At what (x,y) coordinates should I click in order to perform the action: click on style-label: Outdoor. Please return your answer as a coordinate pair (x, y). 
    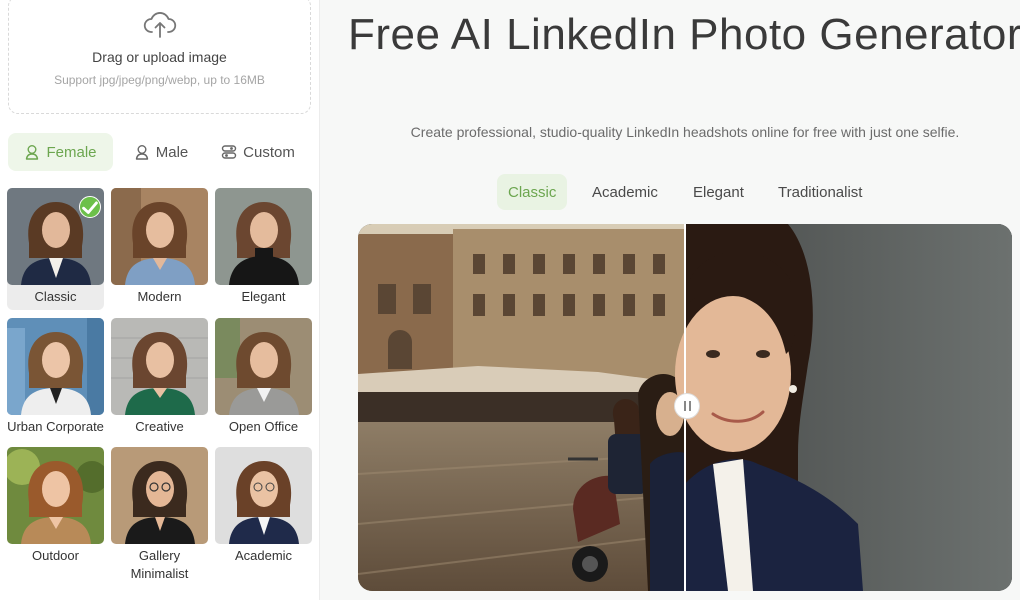
    Looking at the image, I should click on (55, 555).